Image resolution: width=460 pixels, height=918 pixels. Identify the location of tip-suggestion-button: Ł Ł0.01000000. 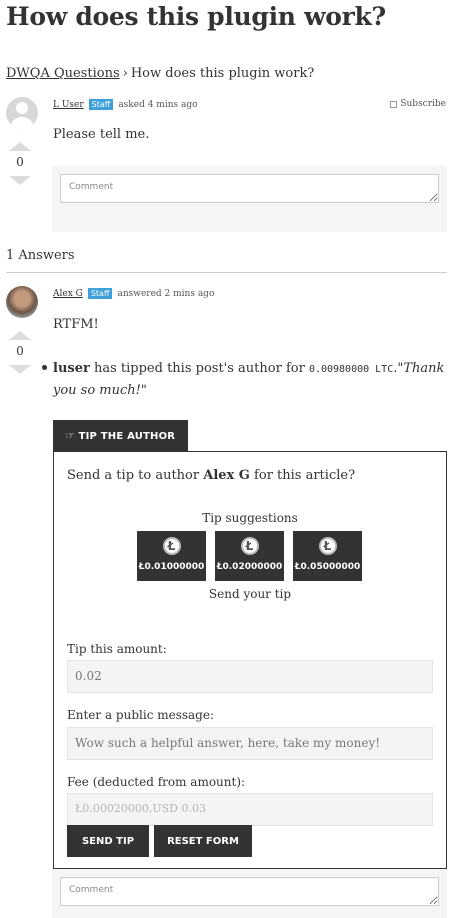
(171, 556).